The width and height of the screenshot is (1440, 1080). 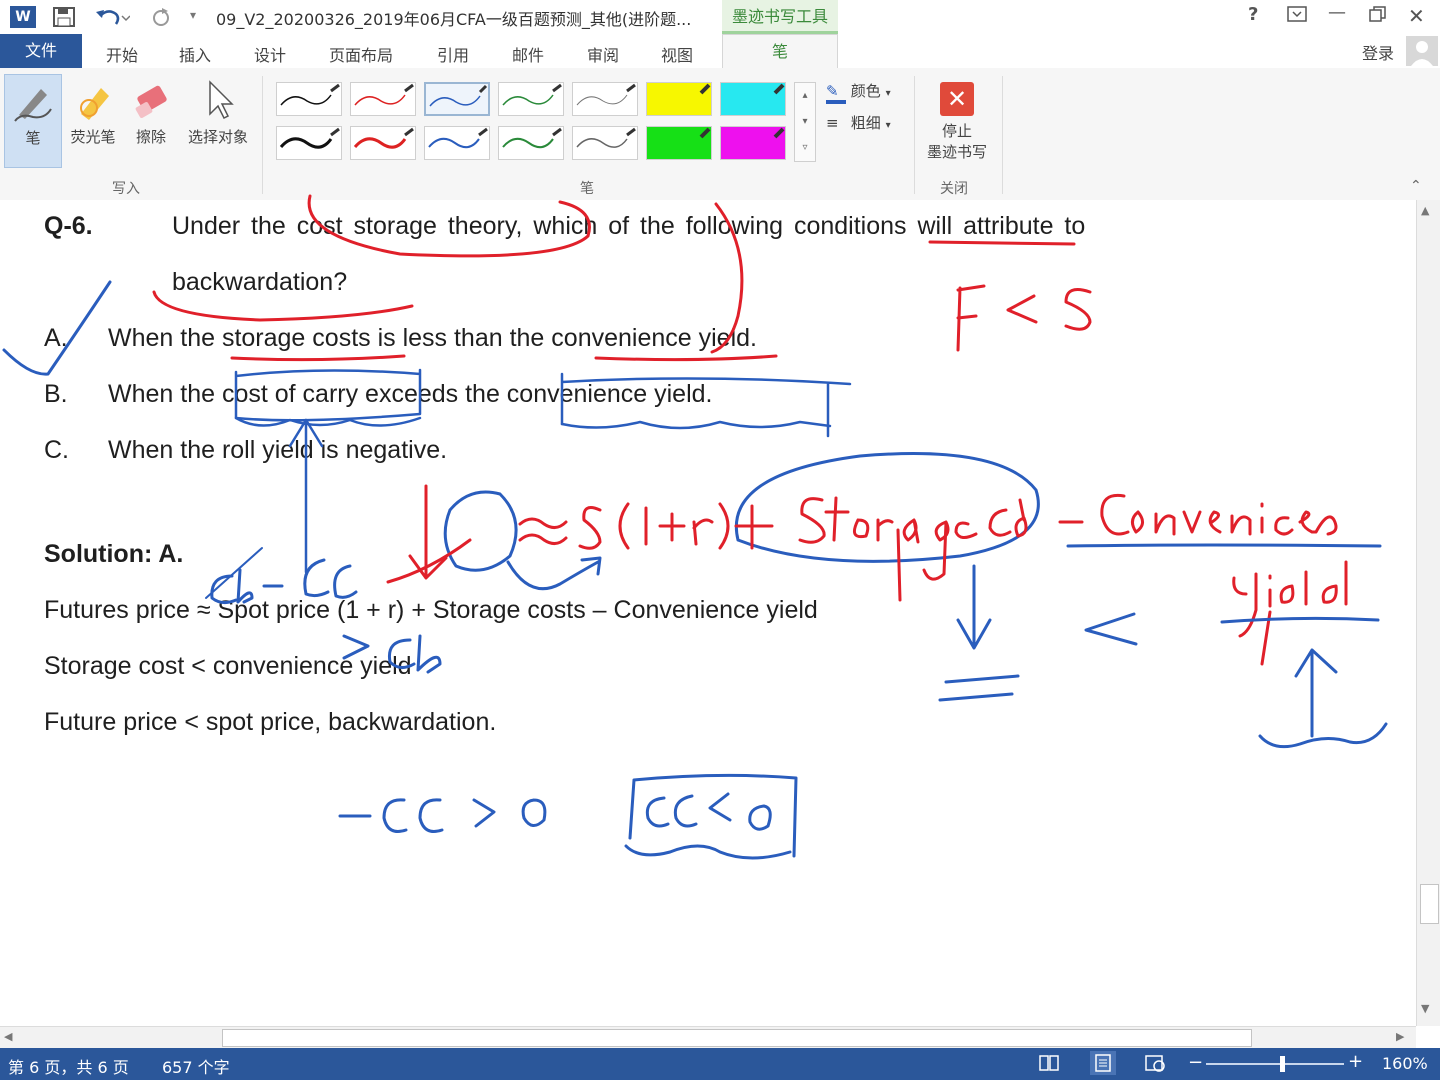 What do you see at coordinates (679, 143) in the screenshot?
I see `highlighter-green` at bounding box center [679, 143].